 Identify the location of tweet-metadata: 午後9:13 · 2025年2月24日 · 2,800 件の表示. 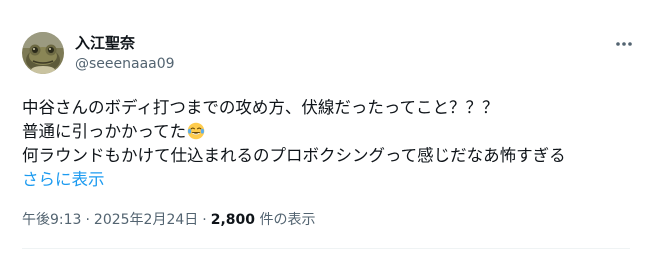
(168, 220).